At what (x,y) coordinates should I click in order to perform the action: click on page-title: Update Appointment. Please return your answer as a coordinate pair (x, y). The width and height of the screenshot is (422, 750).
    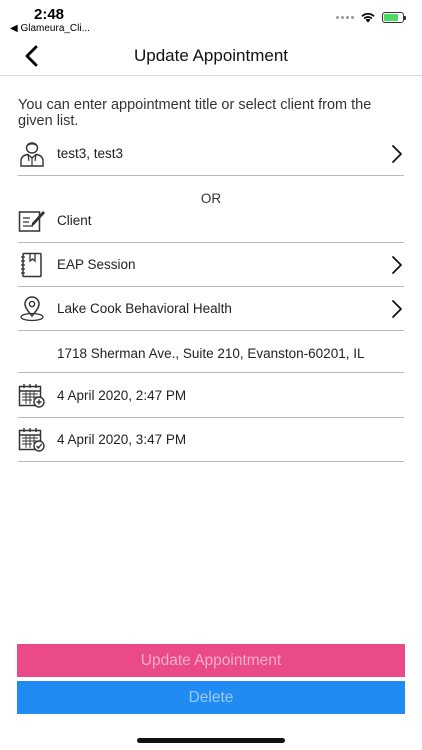
    Looking at the image, I should click on (211, 55).